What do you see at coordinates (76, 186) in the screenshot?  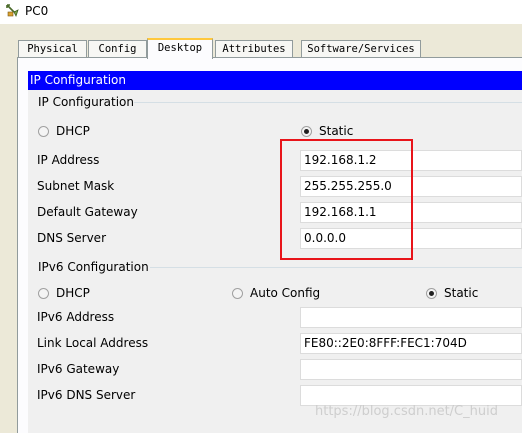 I see `subnet-mask-label: Subnet Mask` at bounding box center [76, 186].